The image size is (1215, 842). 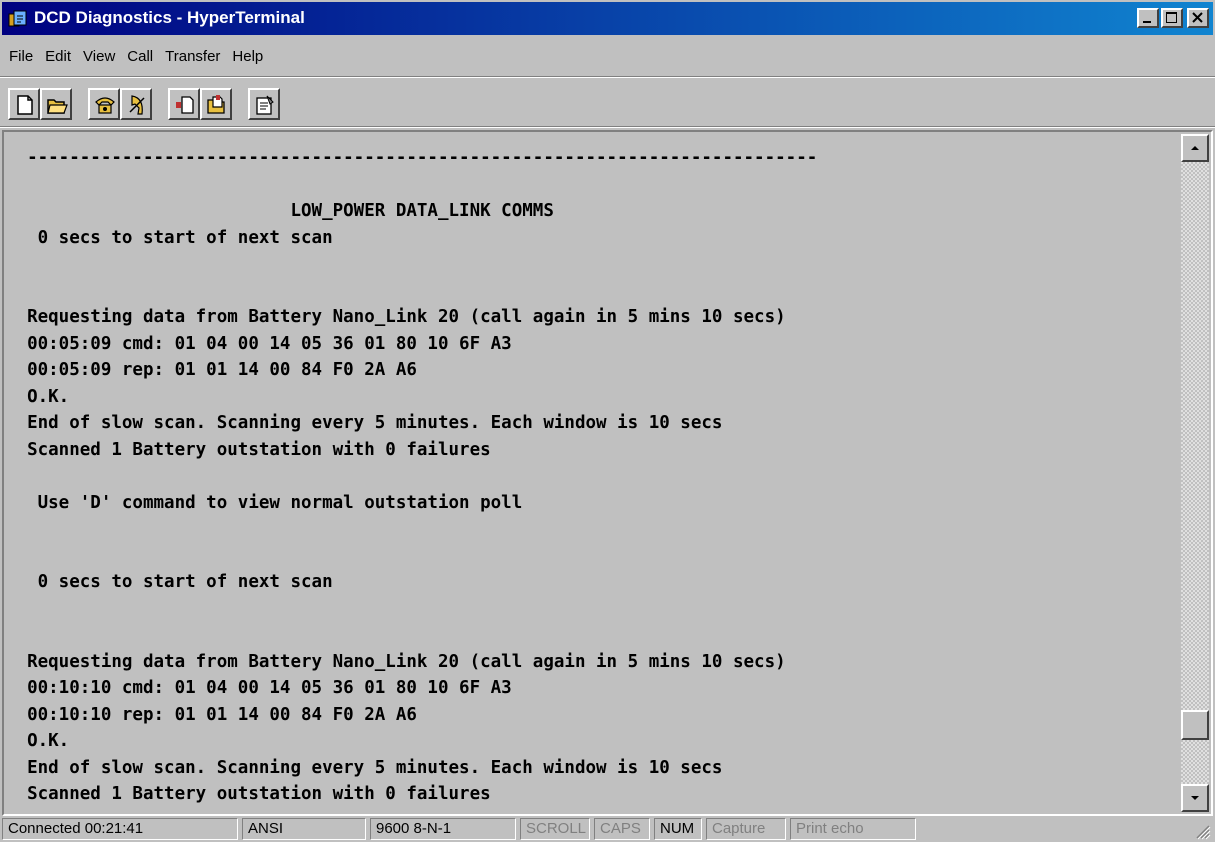 What do you see at coordinates (443, 829) in the screenshot?
I see `status-port-settings: 9600 8-N-1` at bounding box center [443, 829].